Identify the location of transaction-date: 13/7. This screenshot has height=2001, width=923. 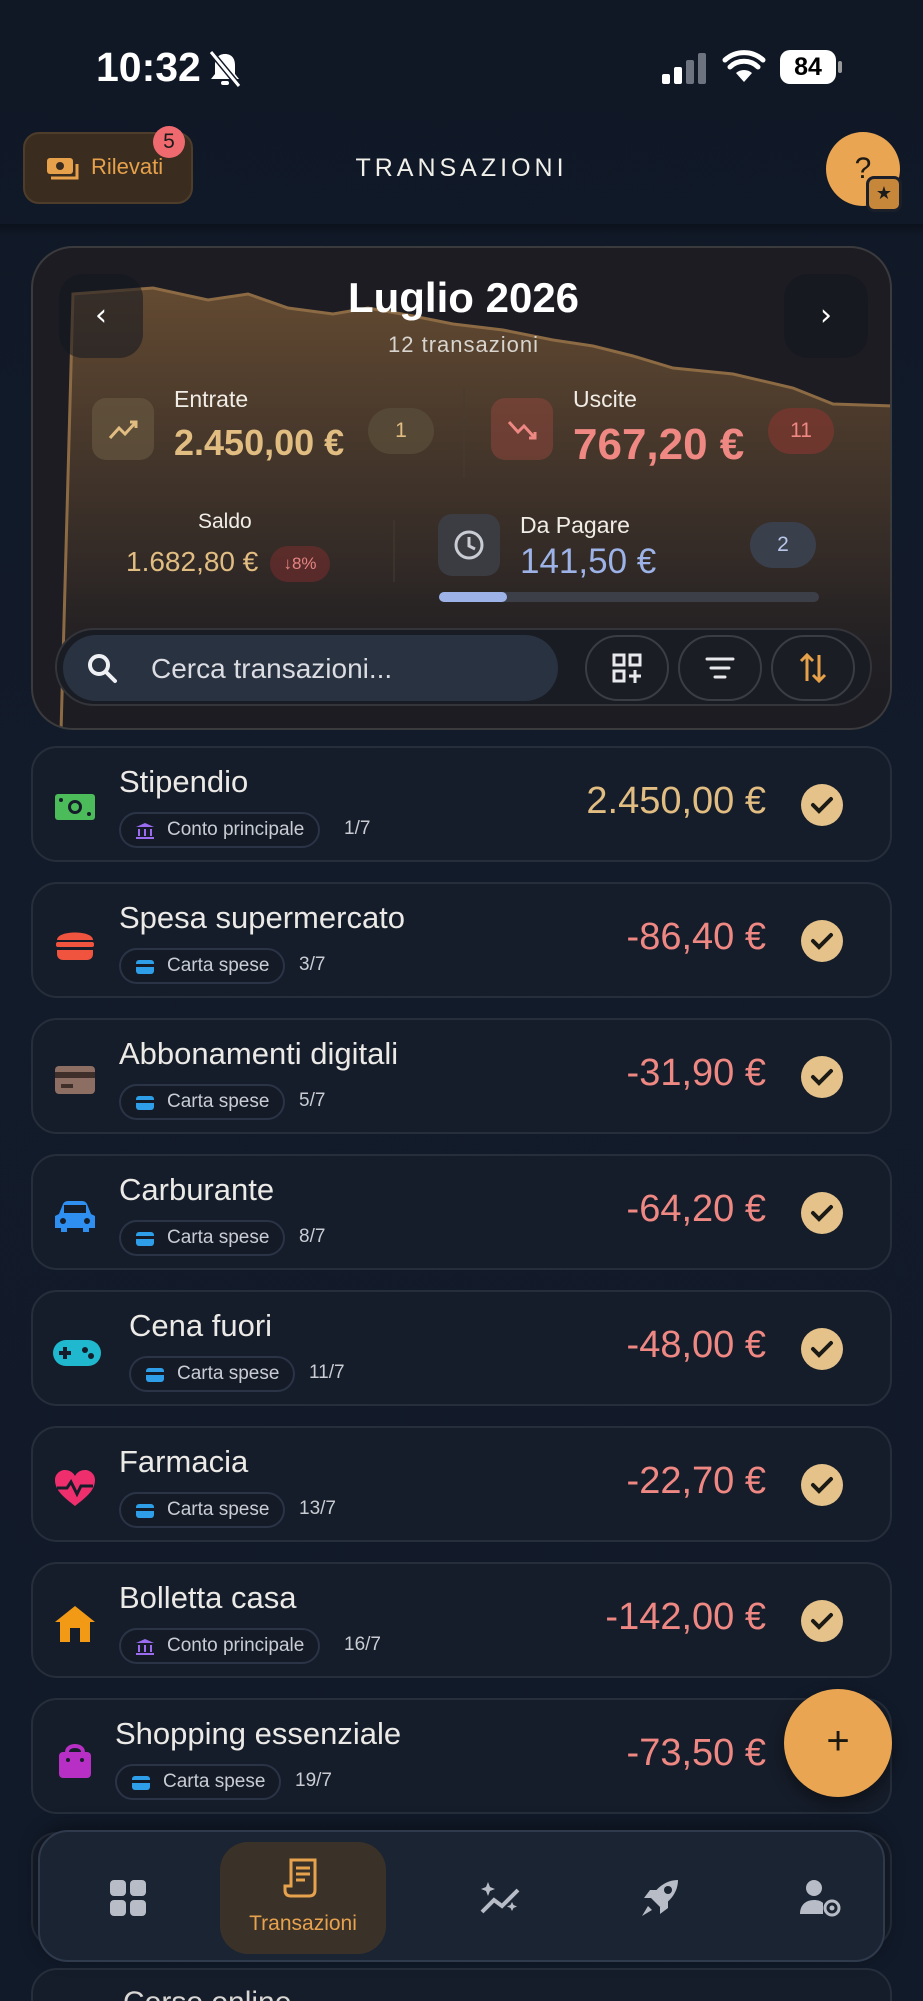
(317, 1508).